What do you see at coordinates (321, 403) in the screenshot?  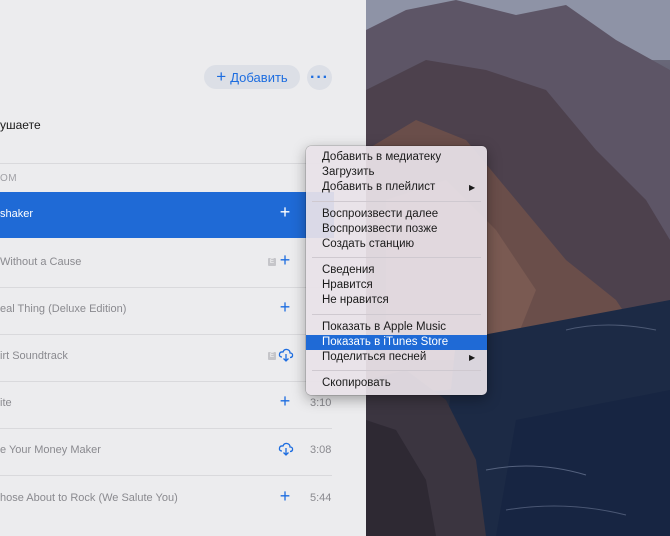 I see `track-duration: 3:10` at bounding box center [321, 403].